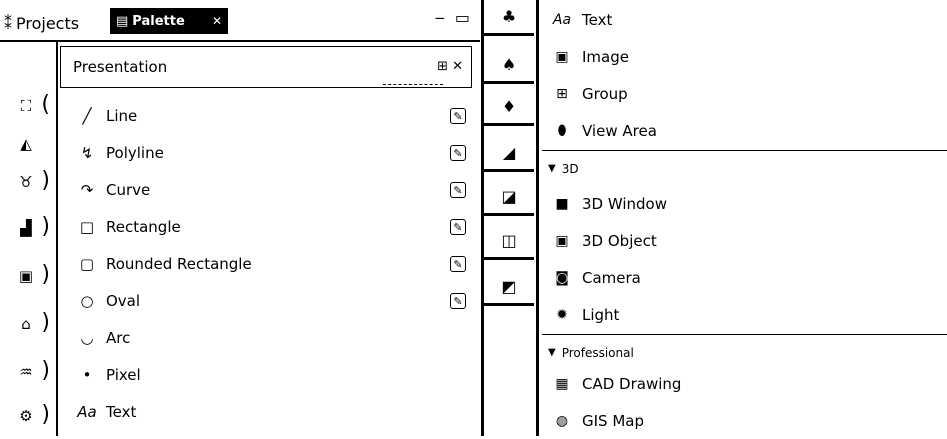  What do you see at coordinates (613, 421) in the screenshot?
I see `palette-item-label: GIS Map` at bounding box center [613, 421].